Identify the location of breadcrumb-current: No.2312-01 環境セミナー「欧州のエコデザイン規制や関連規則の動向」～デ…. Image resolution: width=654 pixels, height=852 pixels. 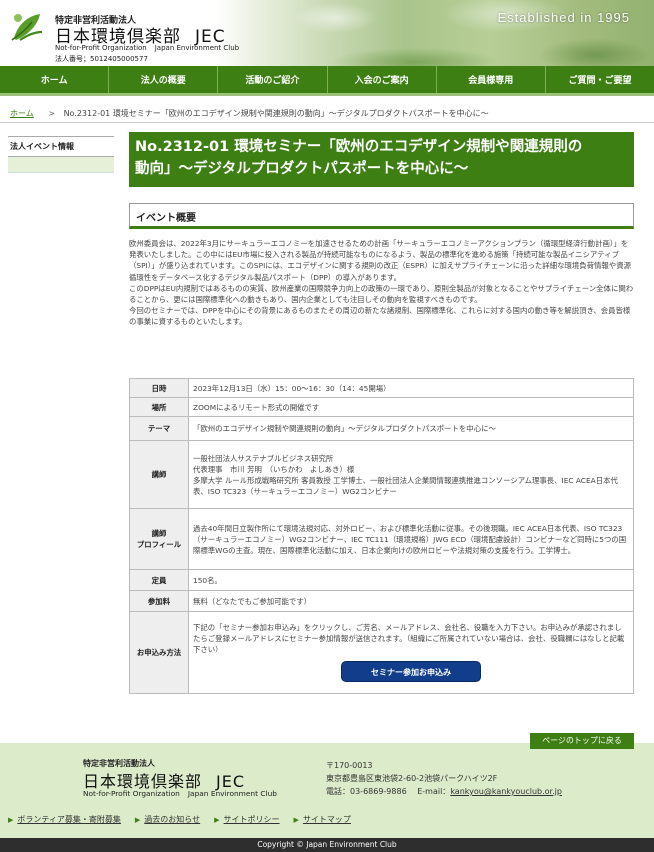
(276, 113).